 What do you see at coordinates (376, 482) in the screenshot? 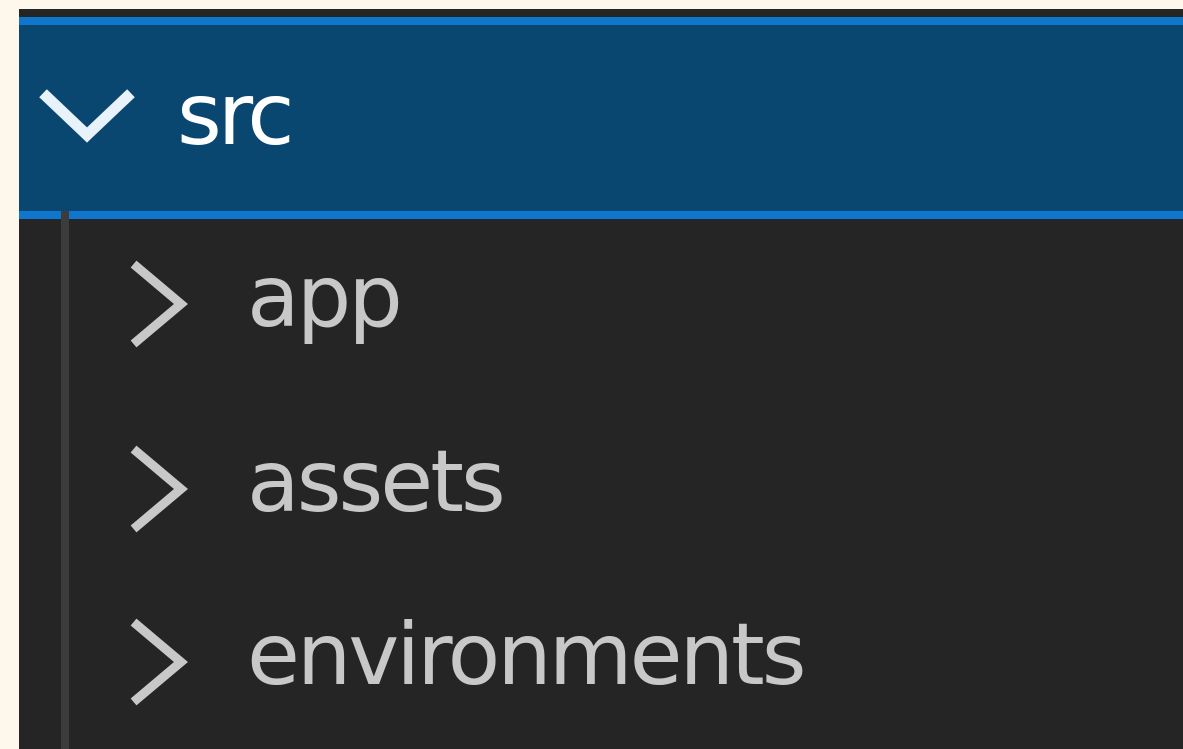
I see `tree-item-label: assets` at bounding box center [376, 482].